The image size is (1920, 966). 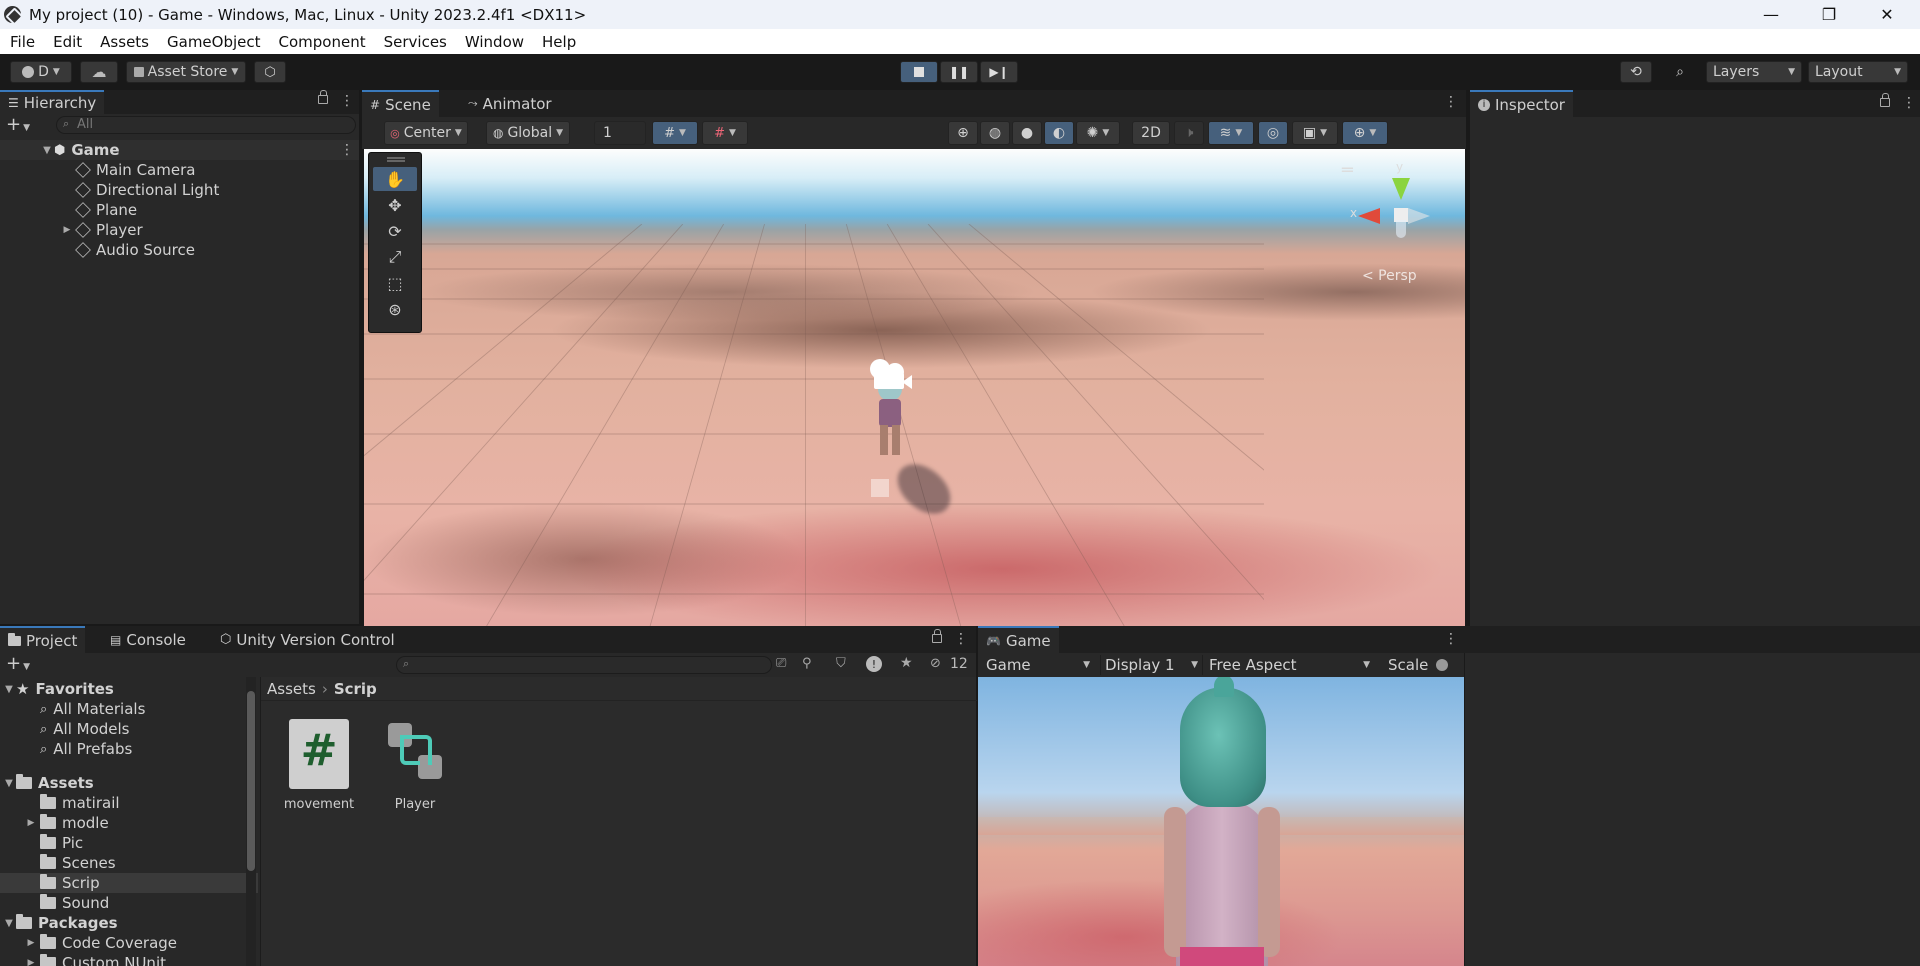 I want to click on breadcrumb-scrip: Scrip, so click(x=355, y=689).